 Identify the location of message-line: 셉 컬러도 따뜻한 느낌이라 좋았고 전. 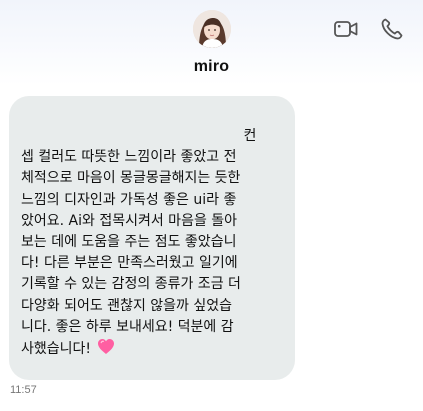
(129, 157).